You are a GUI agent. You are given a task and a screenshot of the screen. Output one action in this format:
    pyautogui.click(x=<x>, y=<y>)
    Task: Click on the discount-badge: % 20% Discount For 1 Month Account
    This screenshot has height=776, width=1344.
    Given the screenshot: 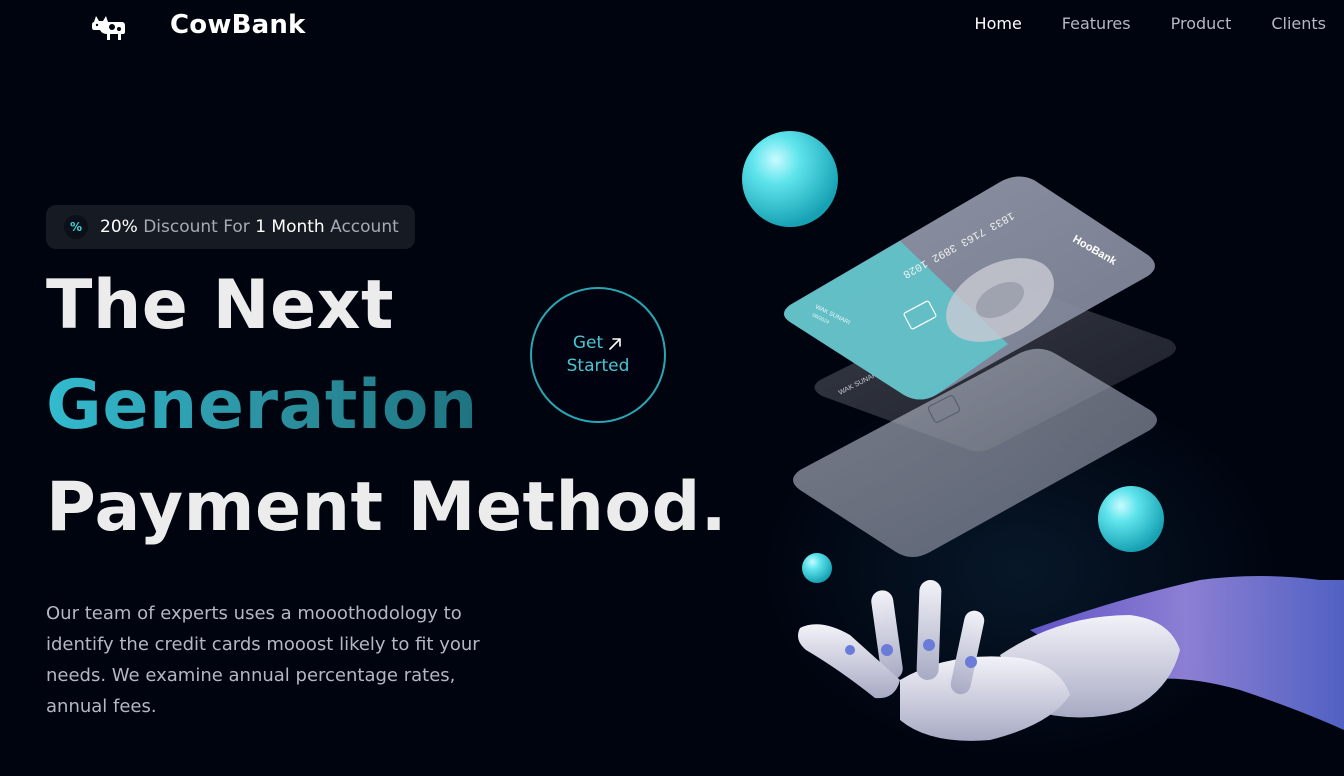 What is the action you would take?
    pyautogui.click(x=230, y=227)
    